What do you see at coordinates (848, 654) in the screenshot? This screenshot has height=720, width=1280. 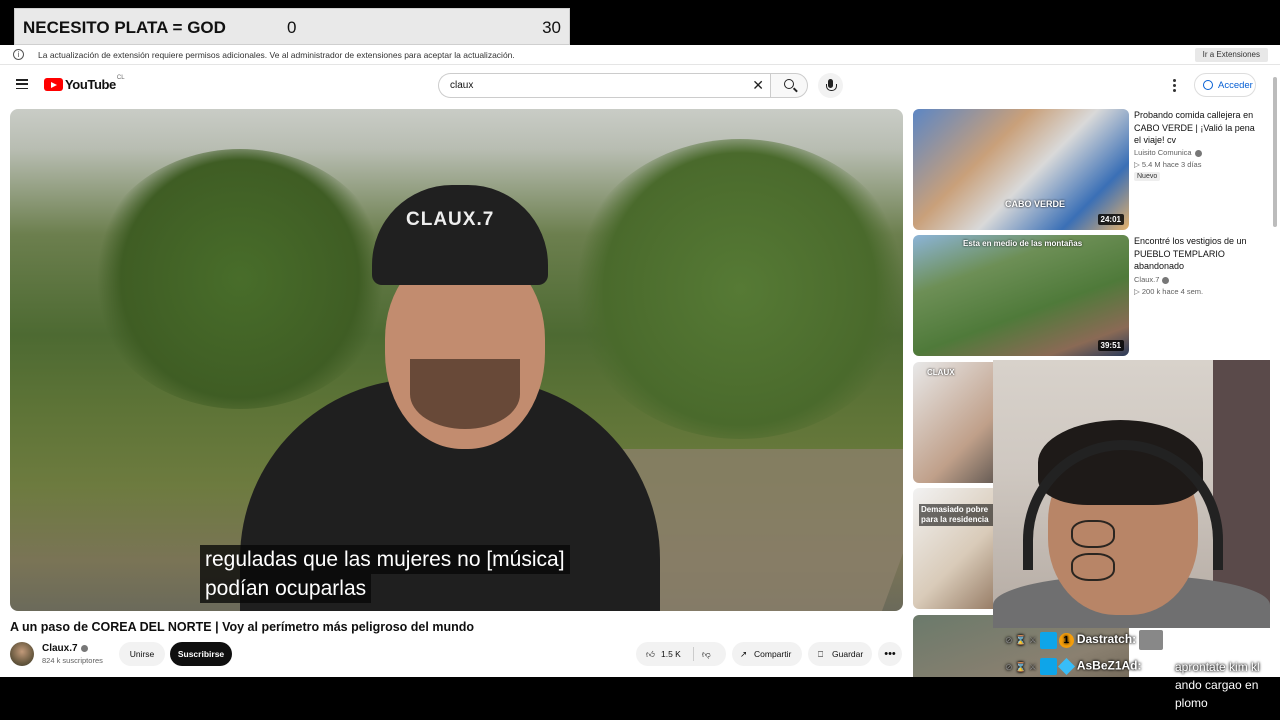 I see `save-label: Guardar` at bounding box center [848, 654].